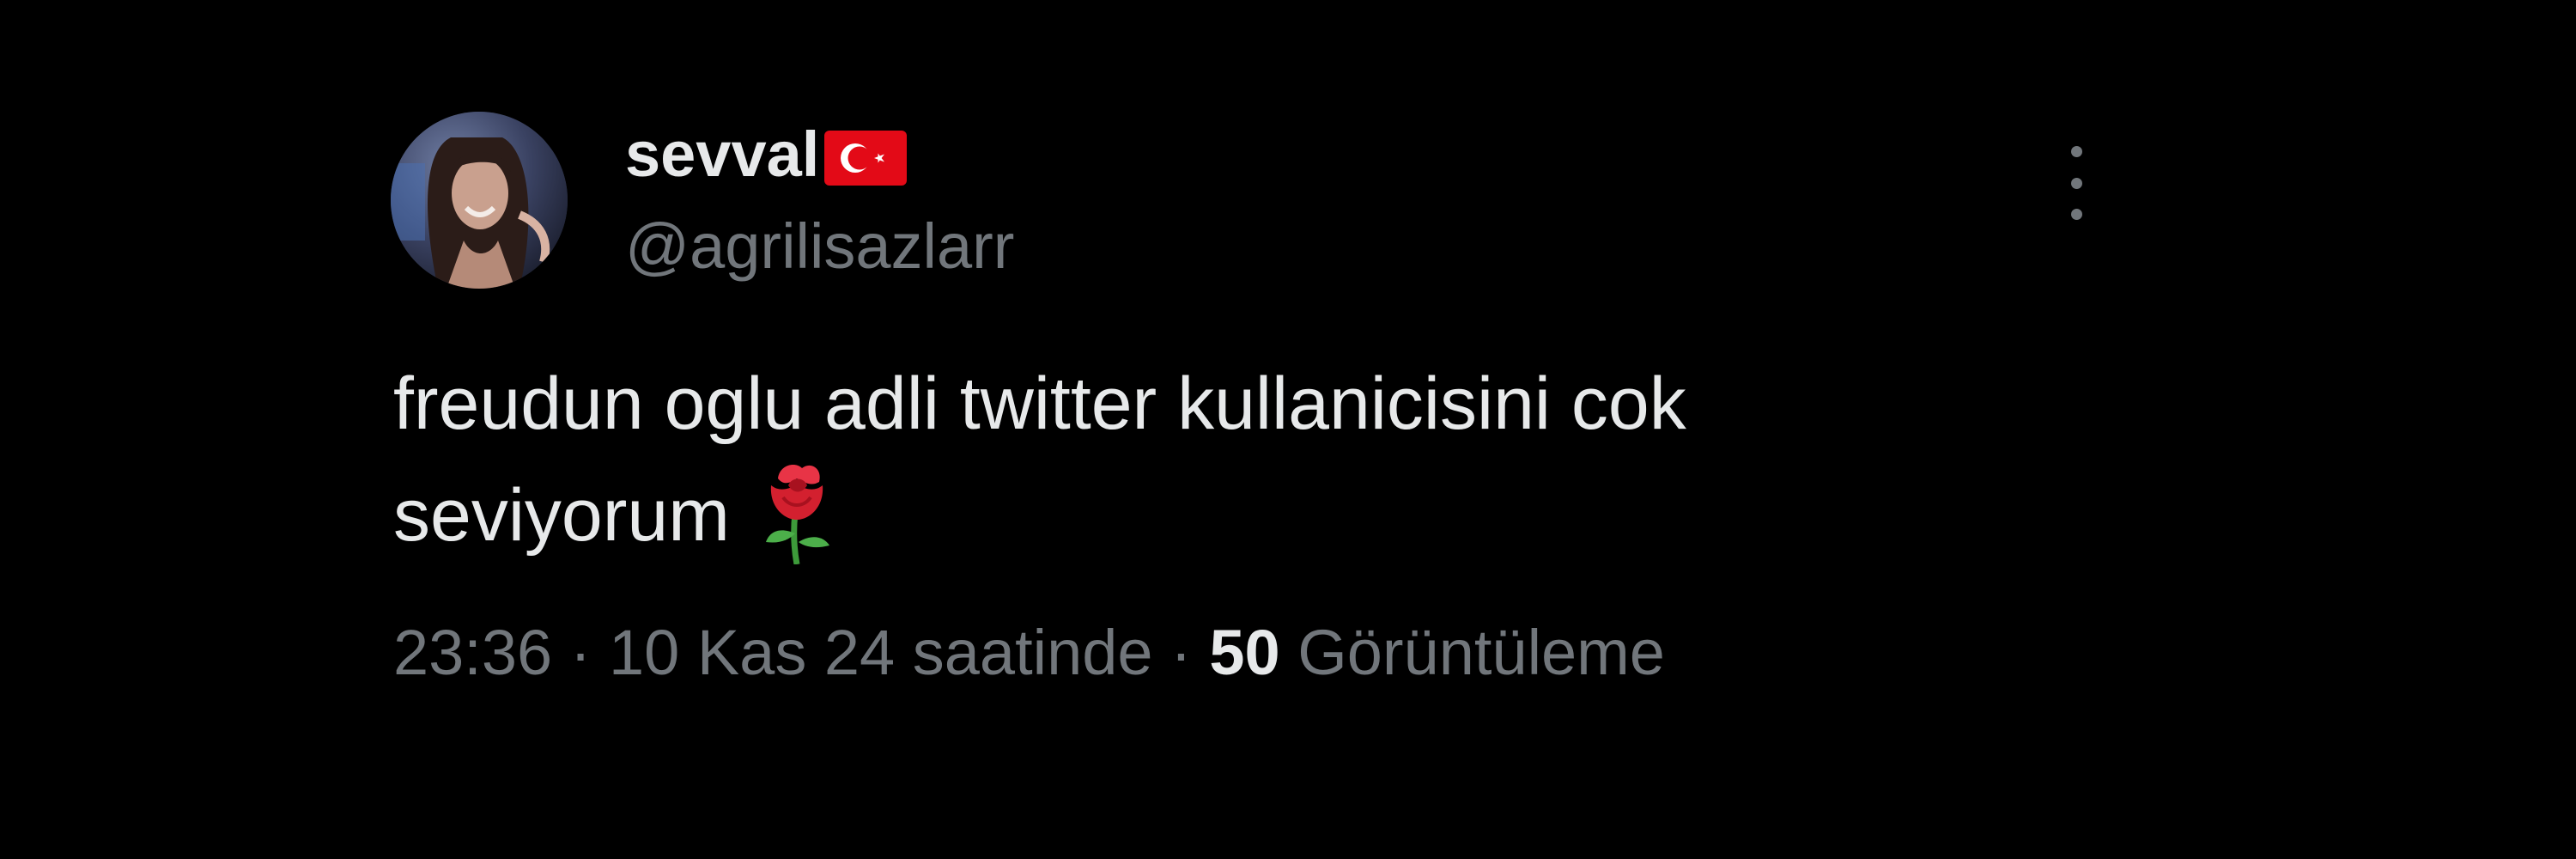 The image size is (2576, 859). I want to click on views-label: Görüntüleme, so click(1473, 653).